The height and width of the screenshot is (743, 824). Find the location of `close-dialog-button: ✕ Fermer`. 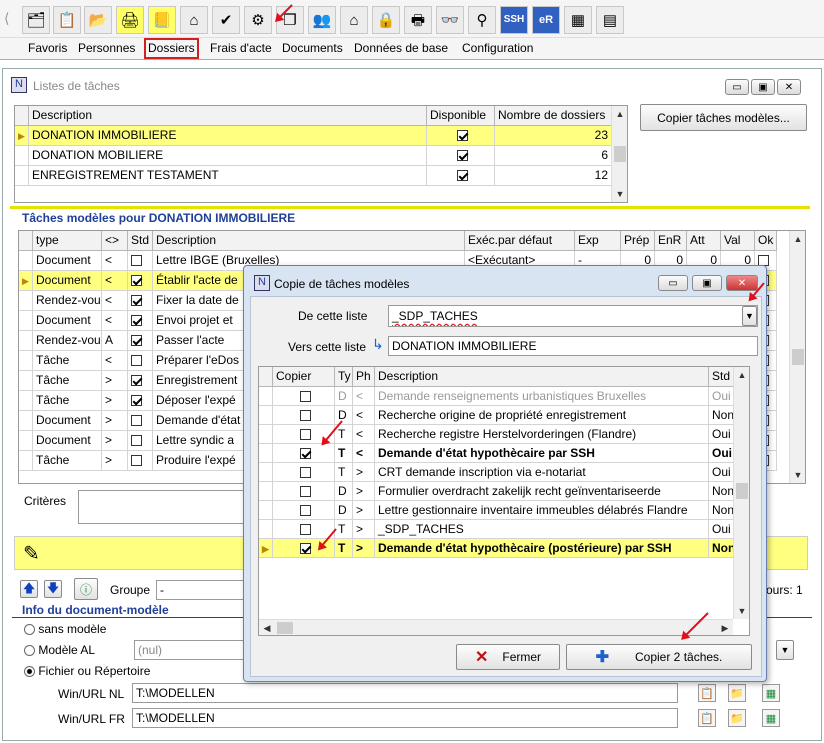

close-dialog-button: ✕ Fermer is located at coordinates (508, 657).